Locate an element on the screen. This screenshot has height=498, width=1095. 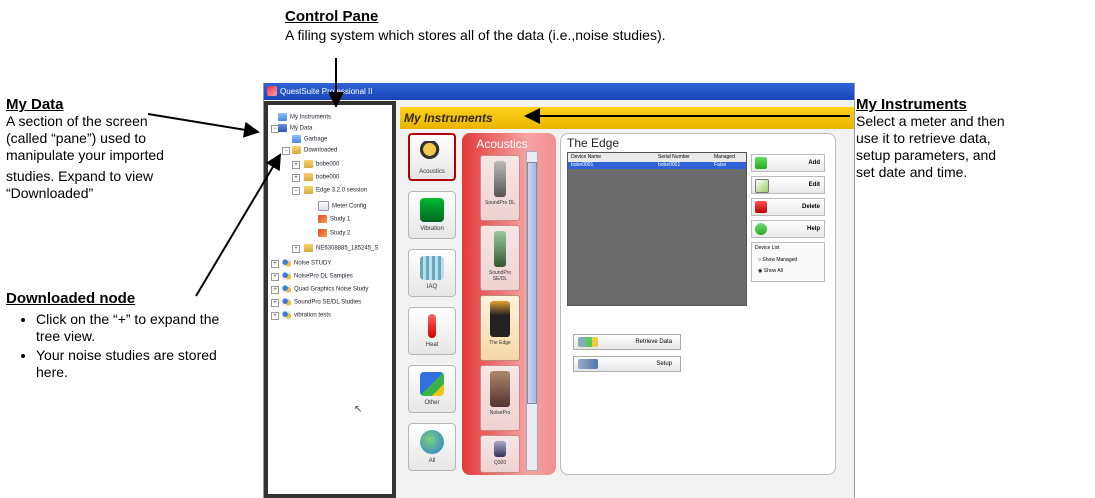
tree-item-downloaded: Downloaded is located at coordinates (314, 151).